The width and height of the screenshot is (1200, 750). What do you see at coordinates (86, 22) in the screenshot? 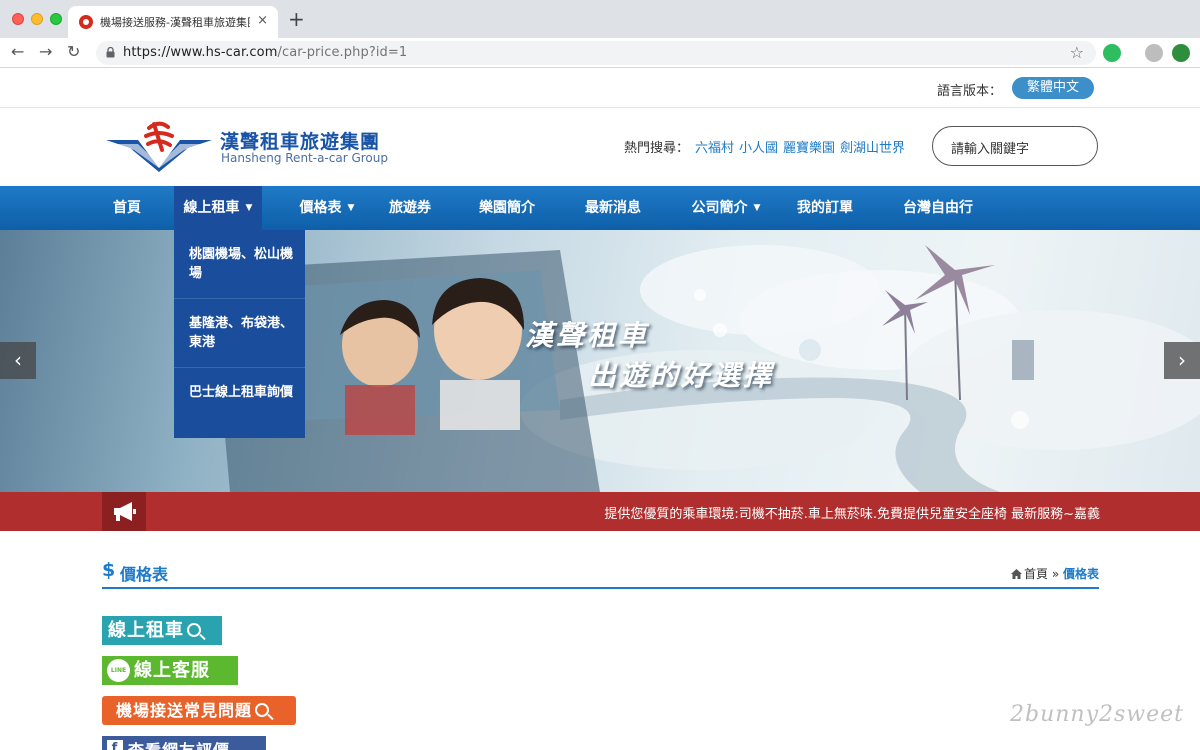
I see `site-favicon-icon` at bounding box center [86, 22].